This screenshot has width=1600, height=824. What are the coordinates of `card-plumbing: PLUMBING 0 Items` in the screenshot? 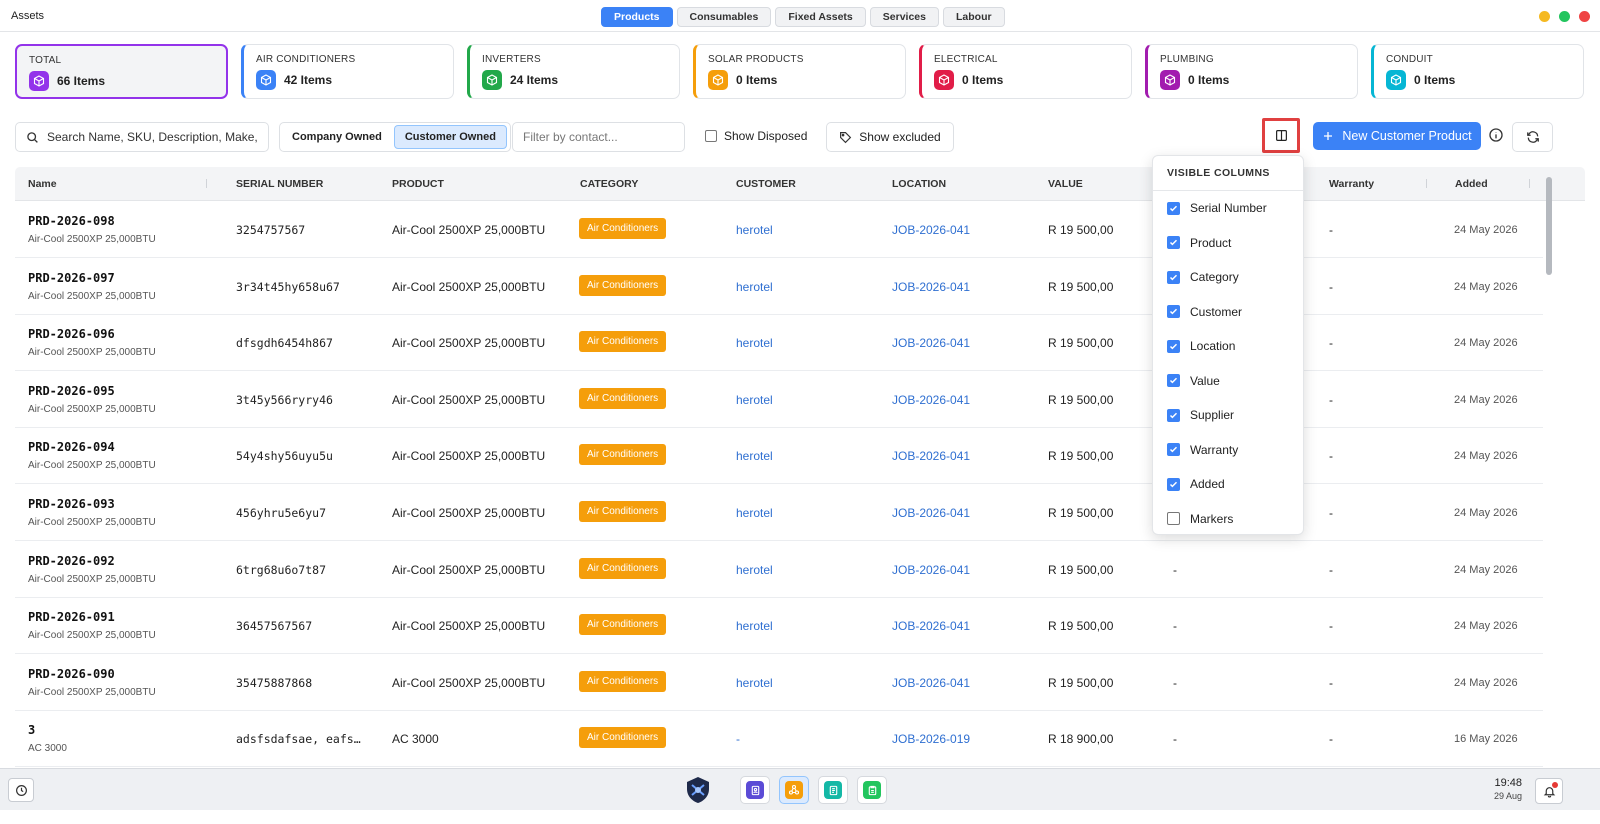 It's located at (1251, 71).